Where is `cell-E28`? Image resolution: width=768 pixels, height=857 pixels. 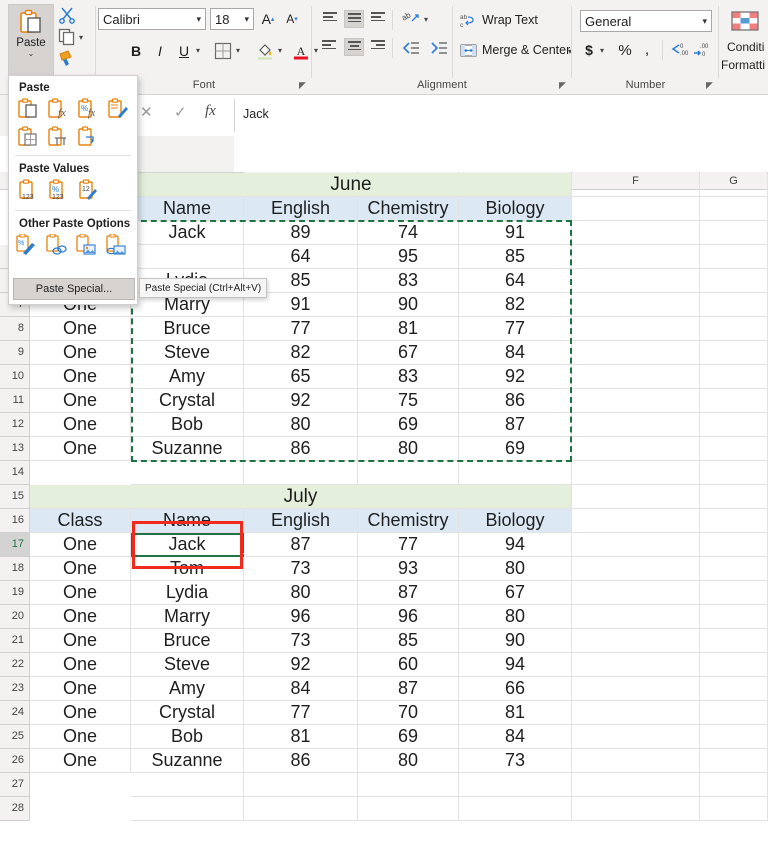 cell-E28 is located at coordinates (515, 809).